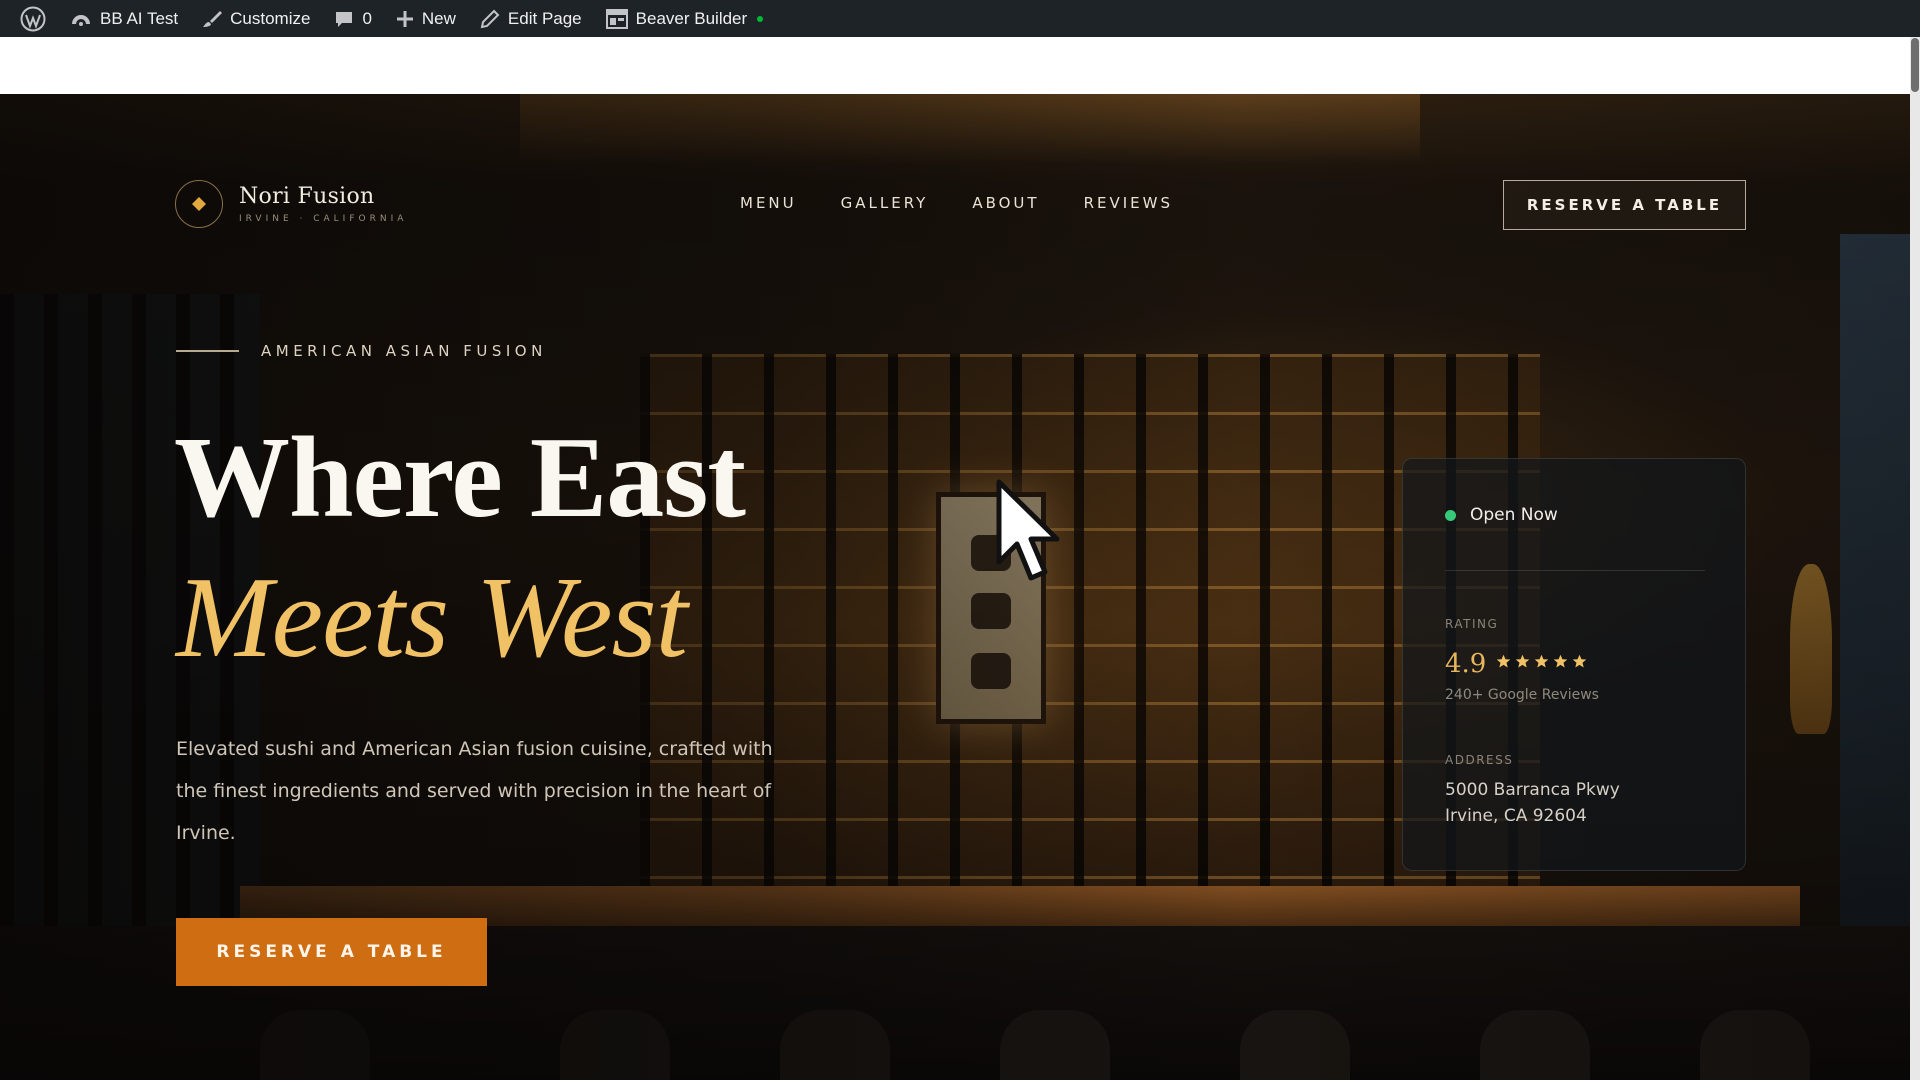  I want to click on nav-menu: MENU, so click(768, 203).